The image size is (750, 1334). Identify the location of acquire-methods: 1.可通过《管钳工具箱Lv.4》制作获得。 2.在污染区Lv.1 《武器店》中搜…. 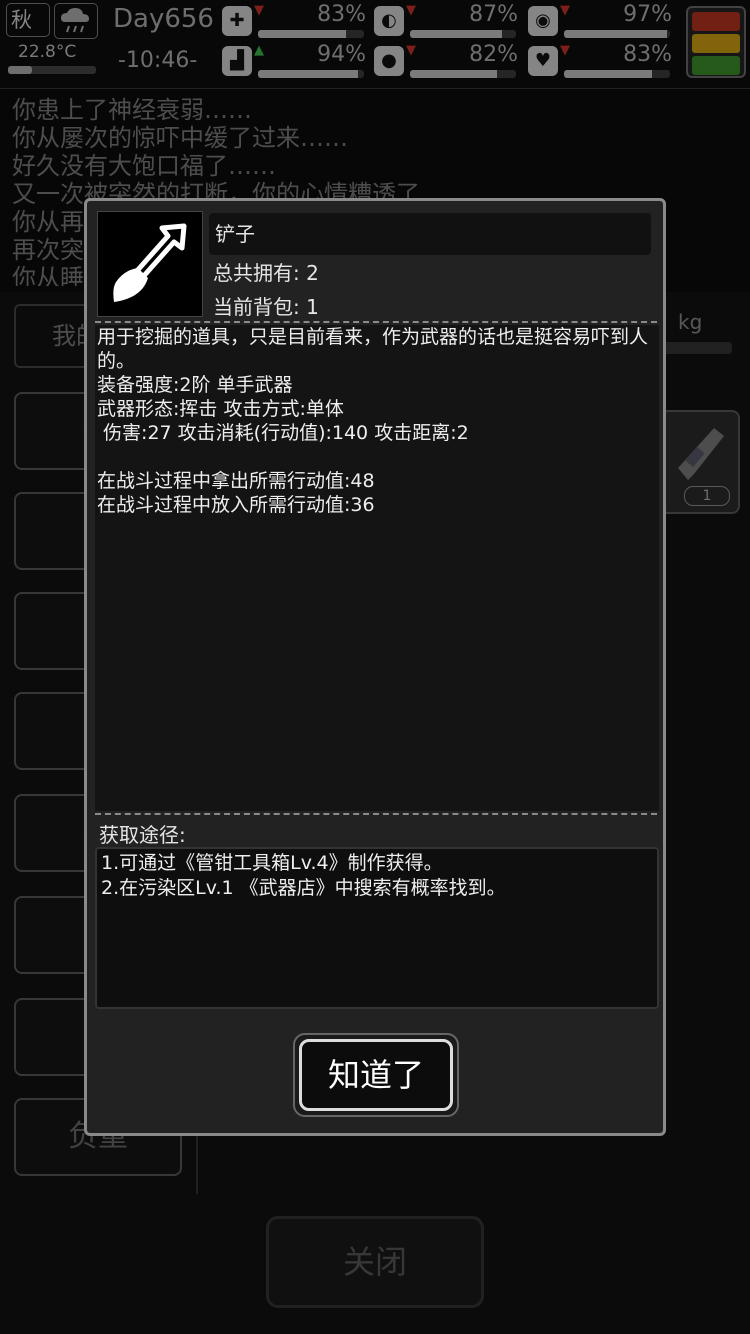
(377, 928).